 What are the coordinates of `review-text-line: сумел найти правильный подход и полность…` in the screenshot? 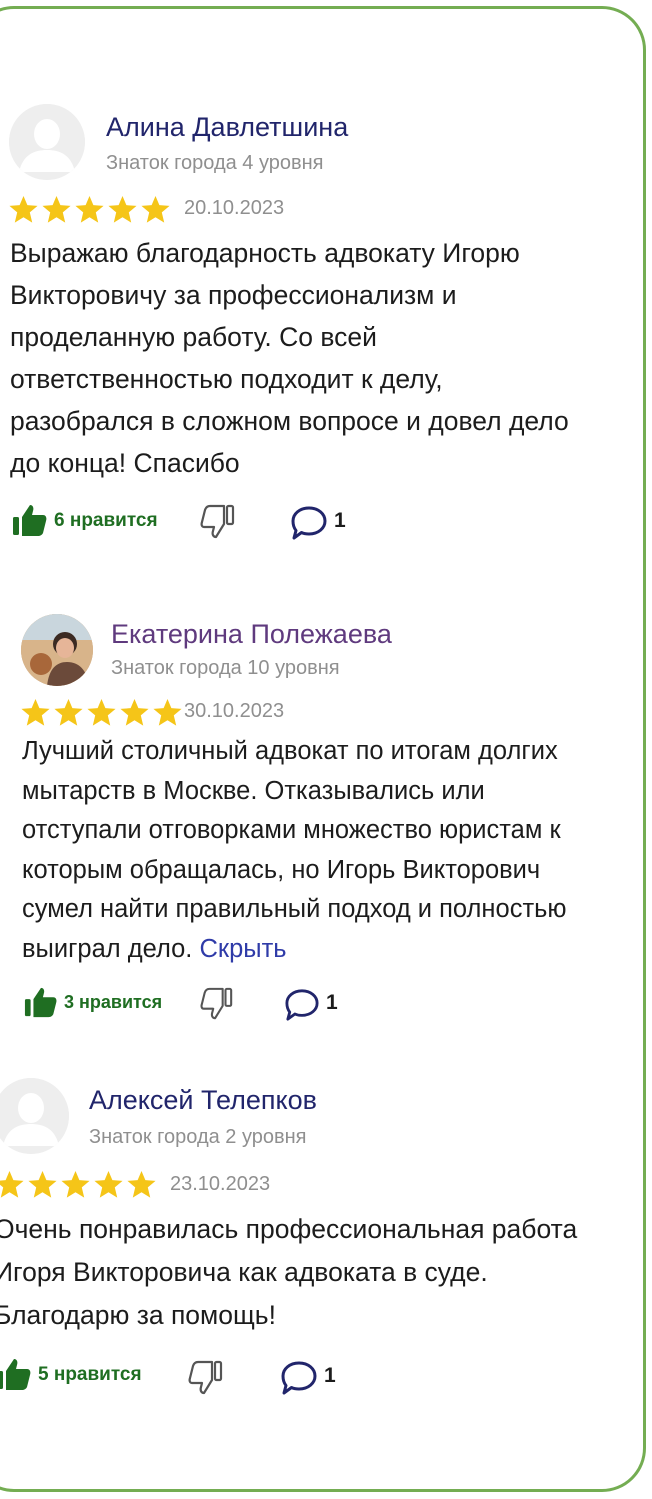 It's located at (294, 909).